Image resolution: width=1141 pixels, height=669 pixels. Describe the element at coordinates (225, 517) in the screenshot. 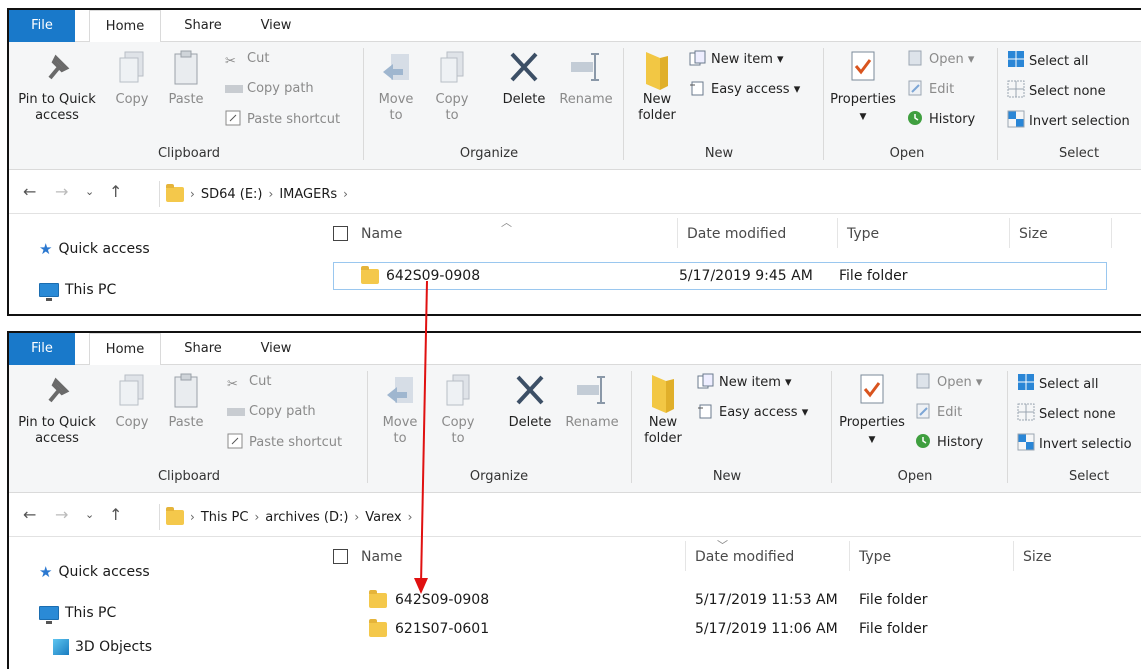

I see `breadcrumb-this-pc: This PC` at that location.